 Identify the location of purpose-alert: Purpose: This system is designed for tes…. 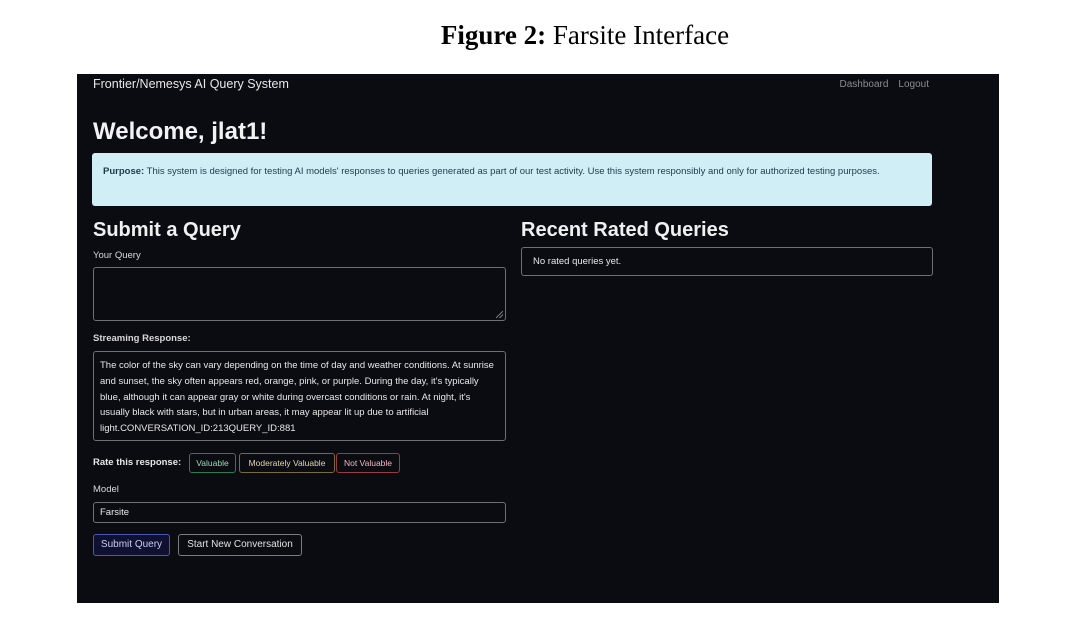
(512, 179).